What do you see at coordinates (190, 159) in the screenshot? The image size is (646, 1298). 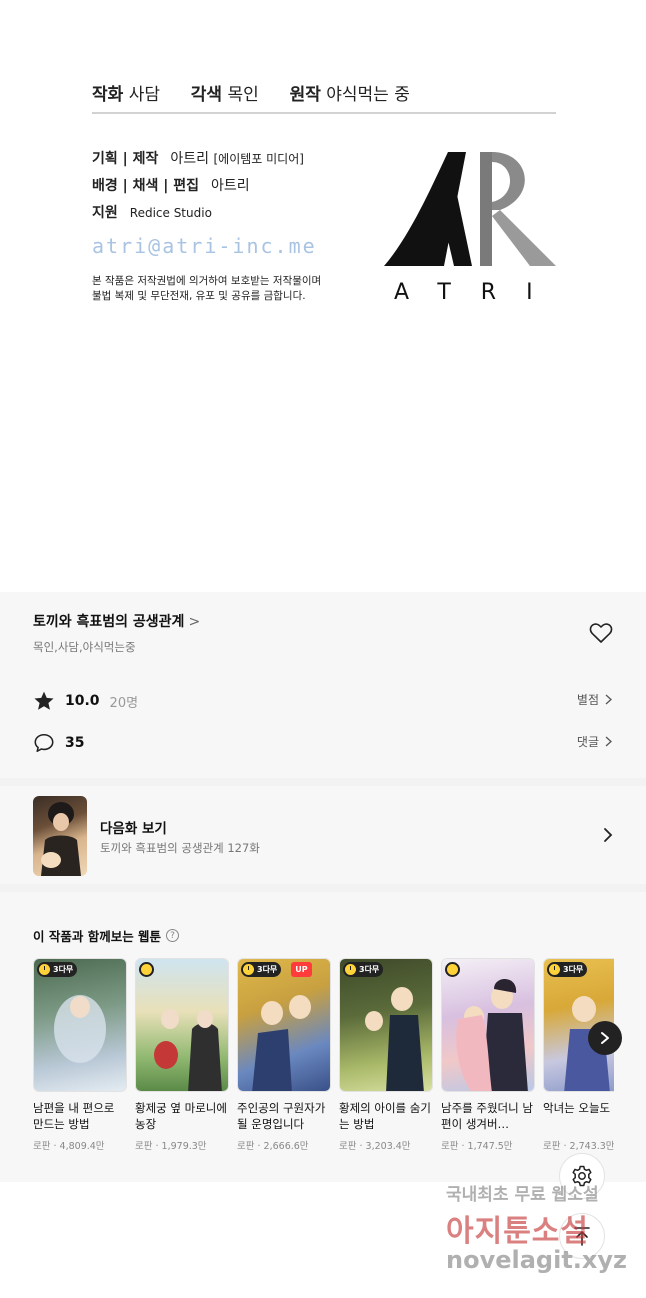 I see `planning-name: 아트리` at bounding box center [190, 159].